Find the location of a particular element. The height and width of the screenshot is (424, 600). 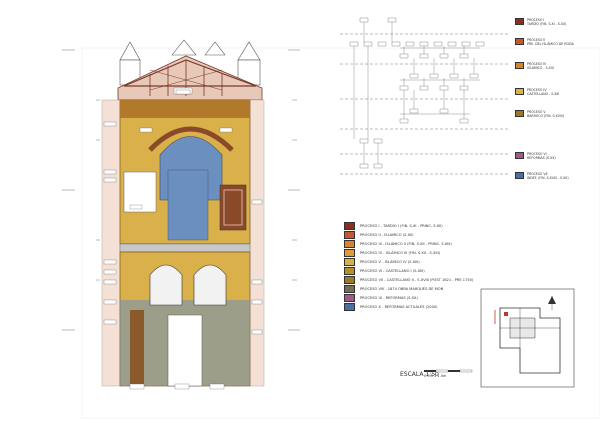

harris-key-5: PROCESO V BARROCO (FIN. S.XVIII) is located at coordinates (539, 114).